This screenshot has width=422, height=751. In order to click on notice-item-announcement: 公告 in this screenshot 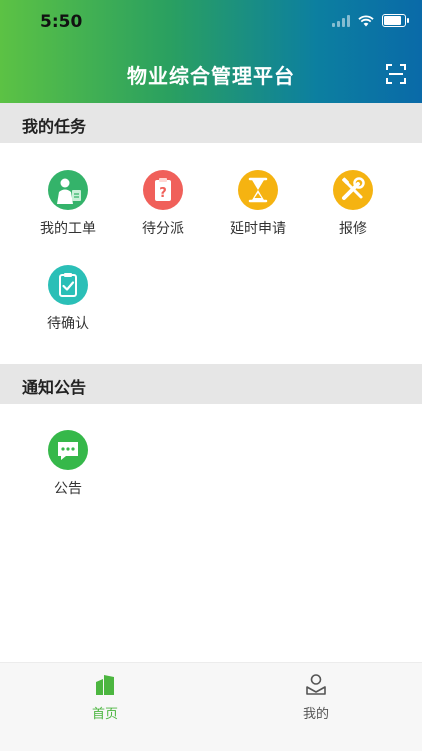, I will do `click(68, 464)`.